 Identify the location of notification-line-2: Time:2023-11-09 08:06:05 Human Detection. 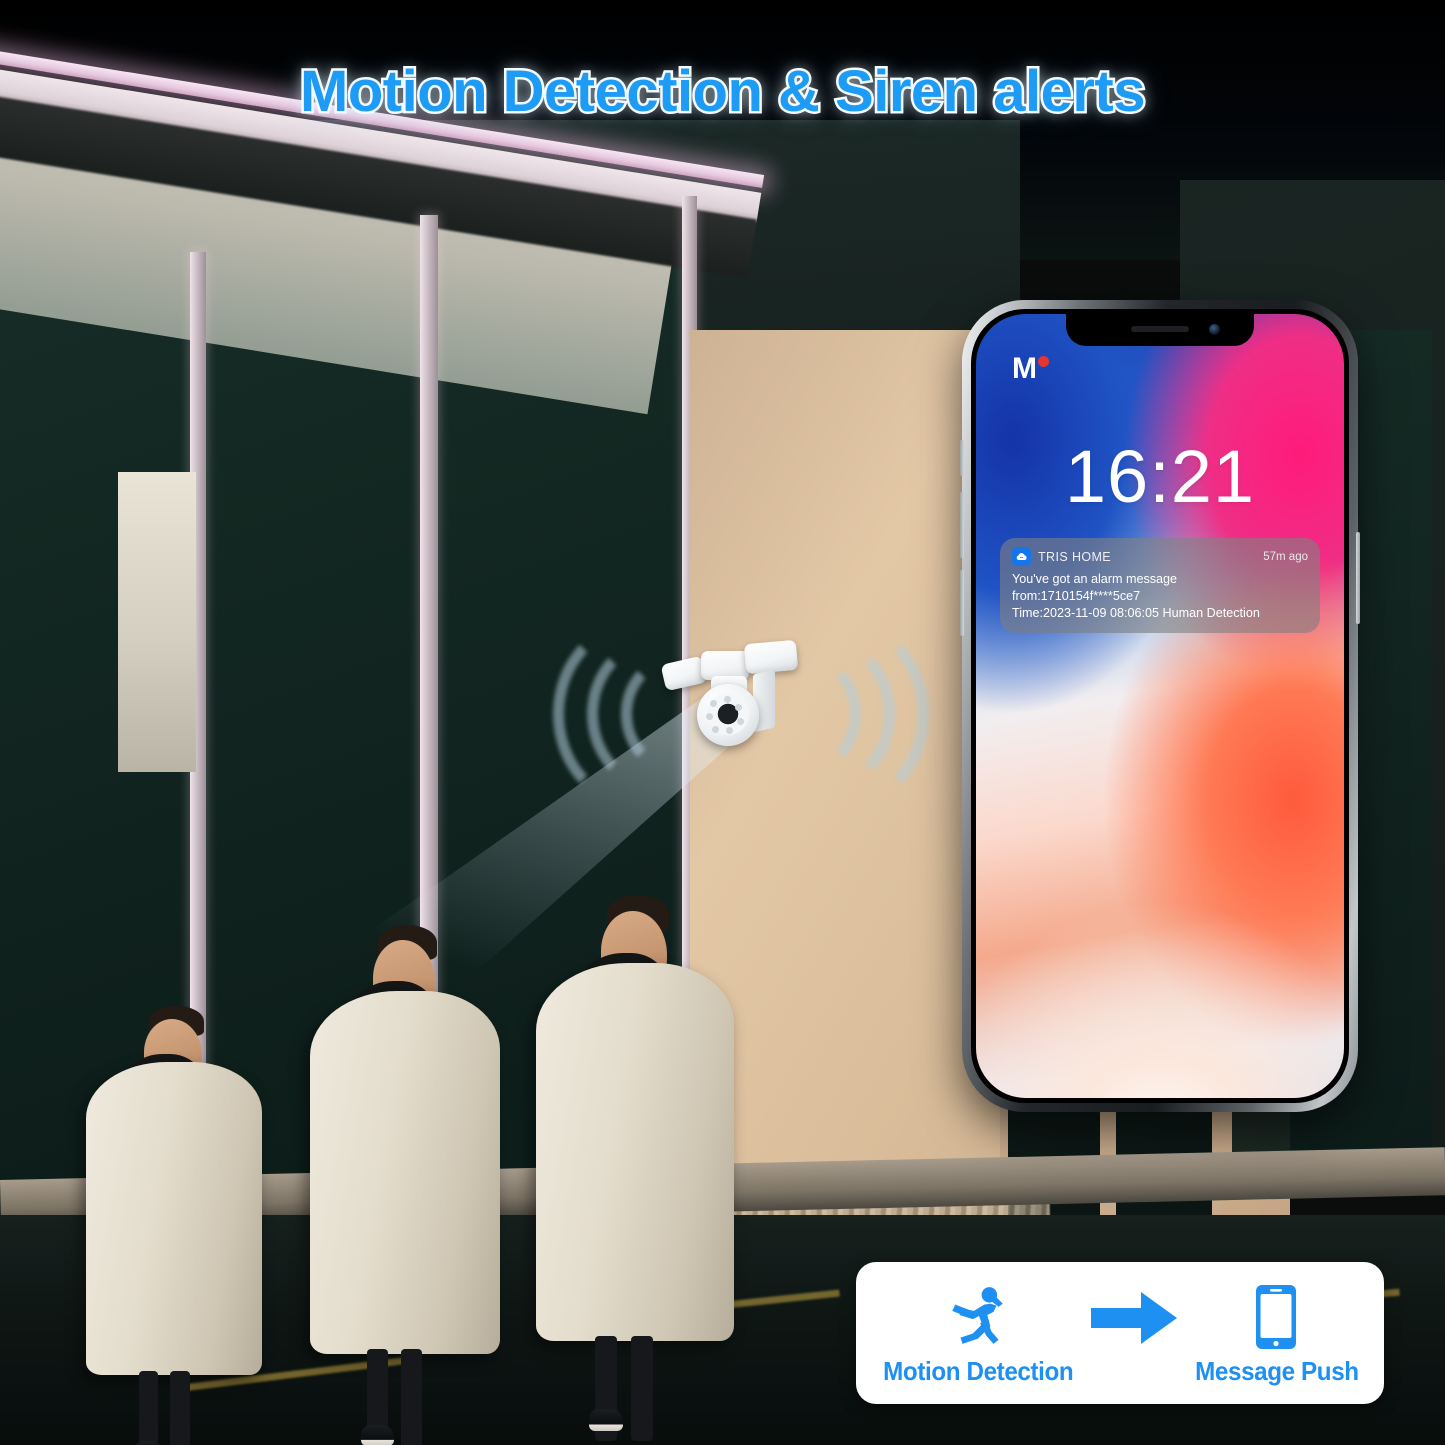
(1136, 612).